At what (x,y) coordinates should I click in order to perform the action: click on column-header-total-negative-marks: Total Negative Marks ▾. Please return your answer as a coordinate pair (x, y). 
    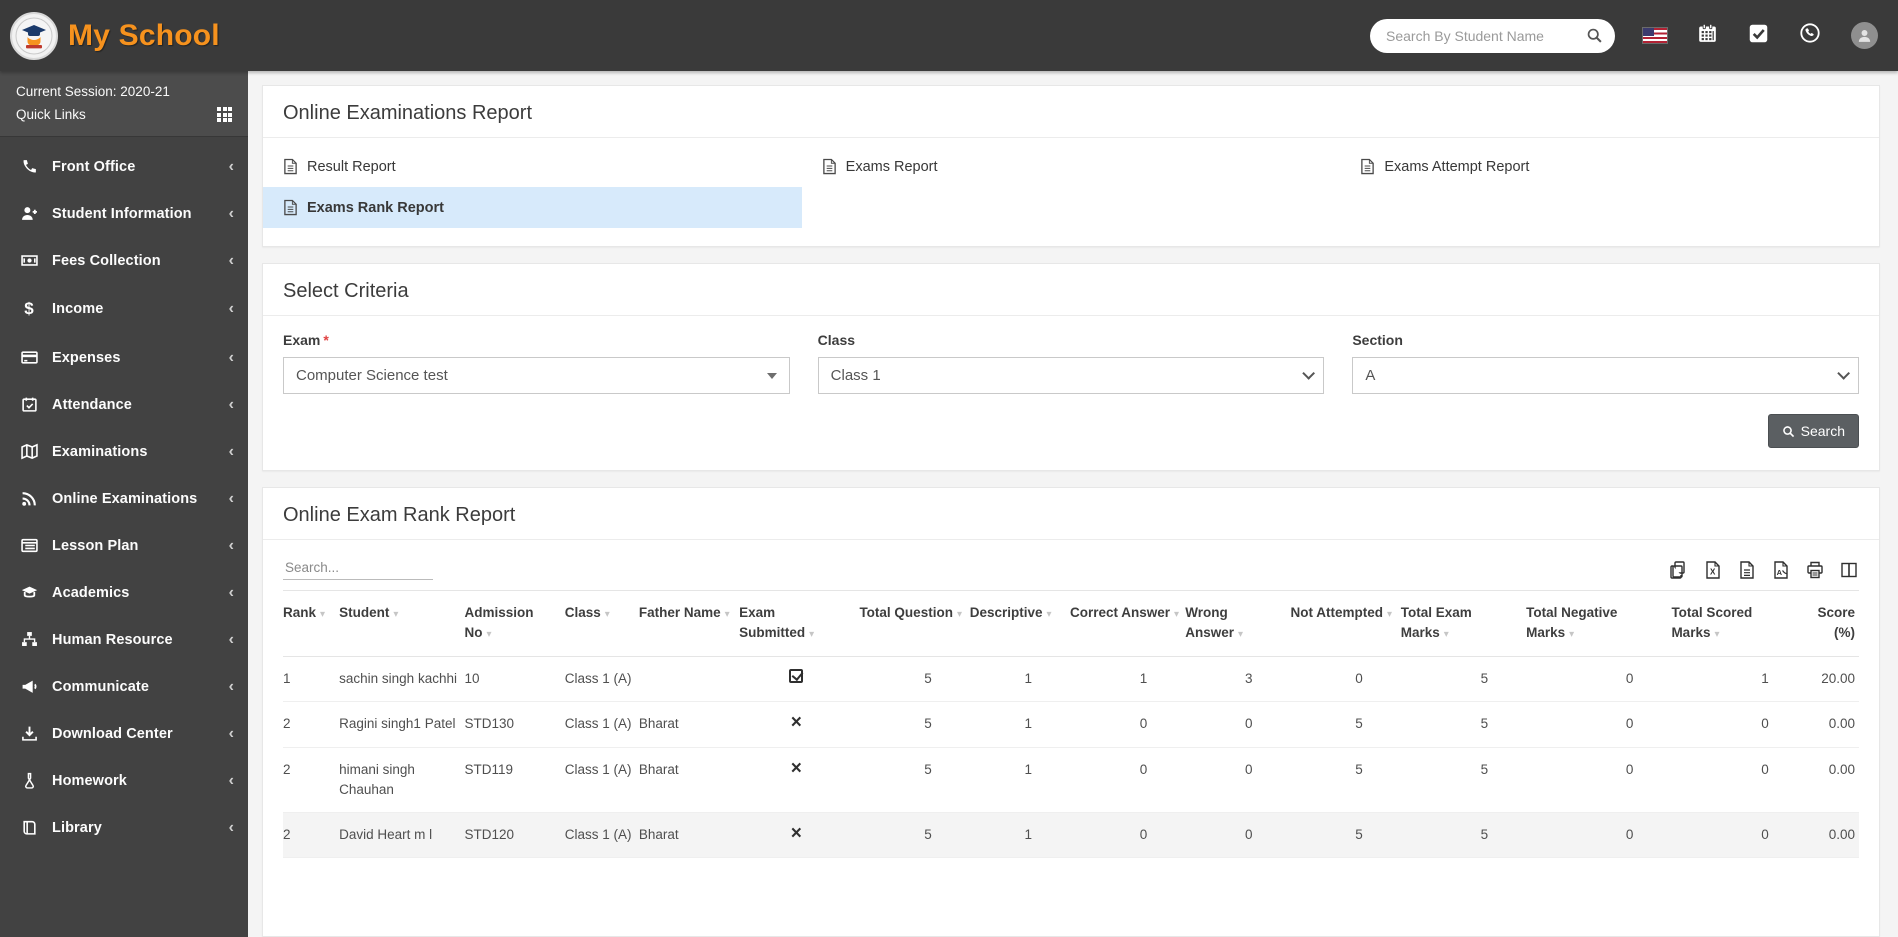
    Looking at the image, I should click on (1599, 624).